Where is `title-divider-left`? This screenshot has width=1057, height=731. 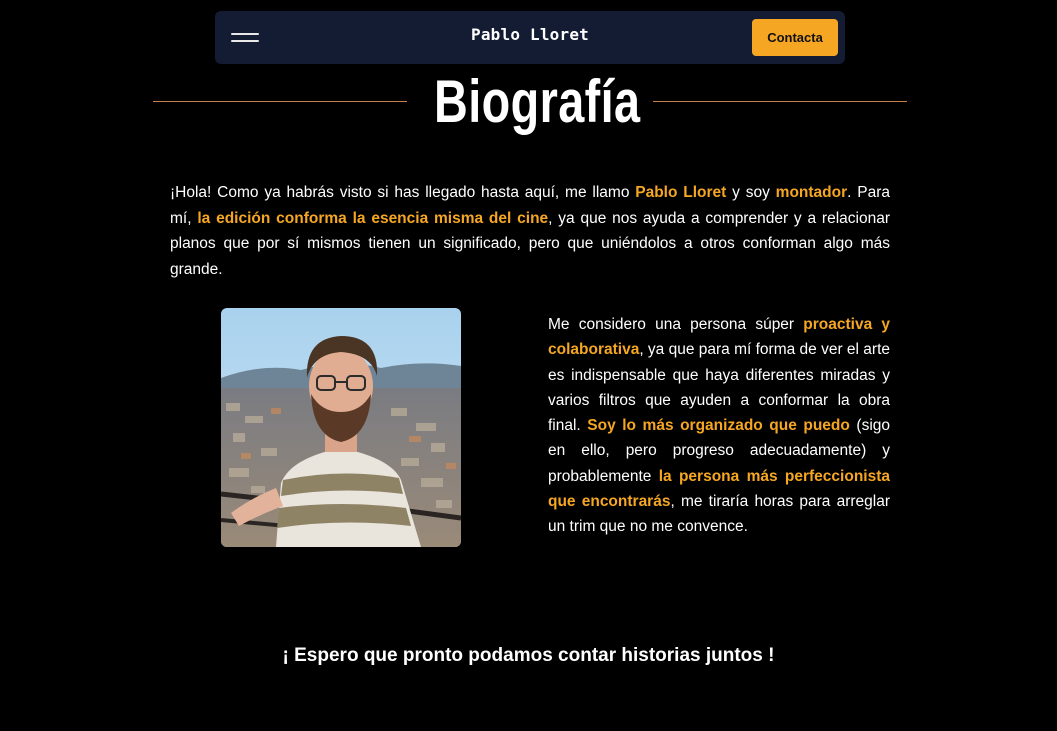 title-divider-left is located at coordinates (280, 101).